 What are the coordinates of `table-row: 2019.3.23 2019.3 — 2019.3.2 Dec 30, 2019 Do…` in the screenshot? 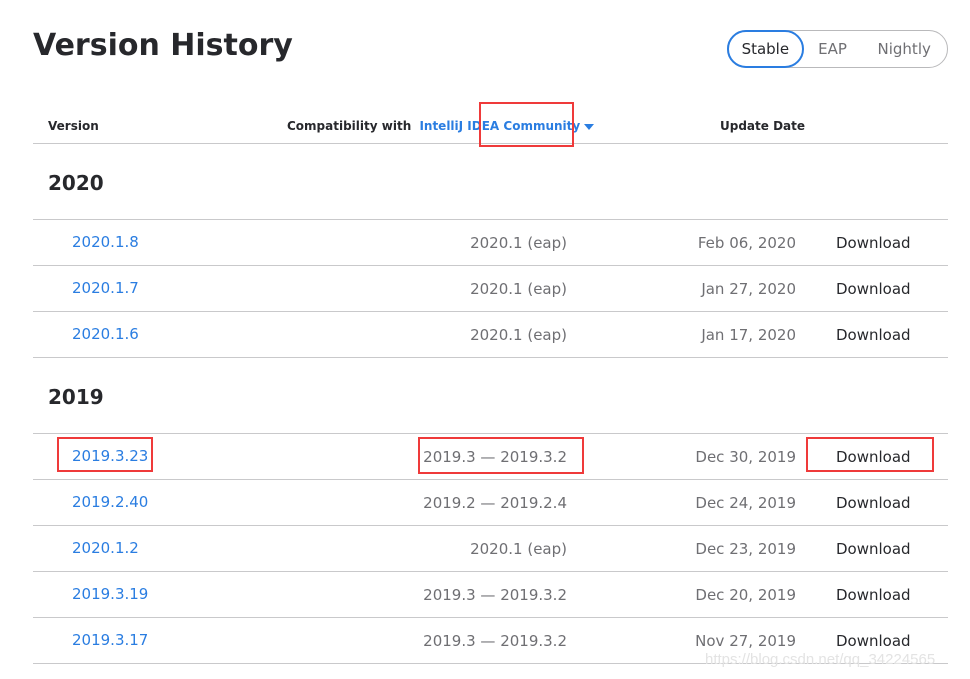 It's located at (490, 457).